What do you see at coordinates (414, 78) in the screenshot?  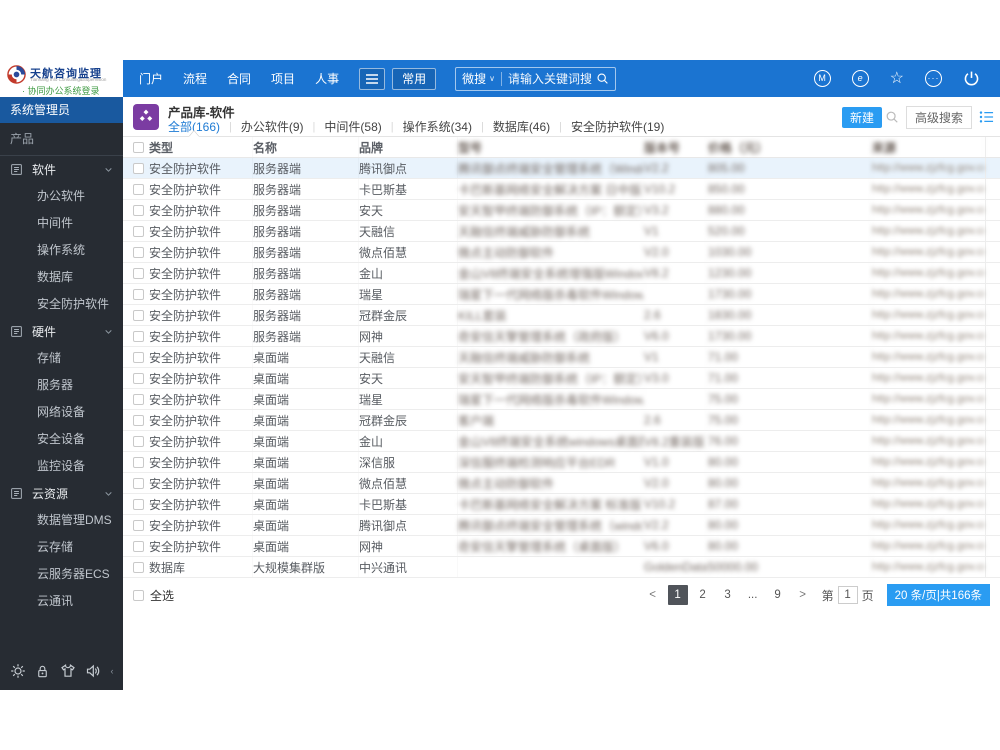 I see `nav-item-pinned: 常用` at bounding box center [414, 78].